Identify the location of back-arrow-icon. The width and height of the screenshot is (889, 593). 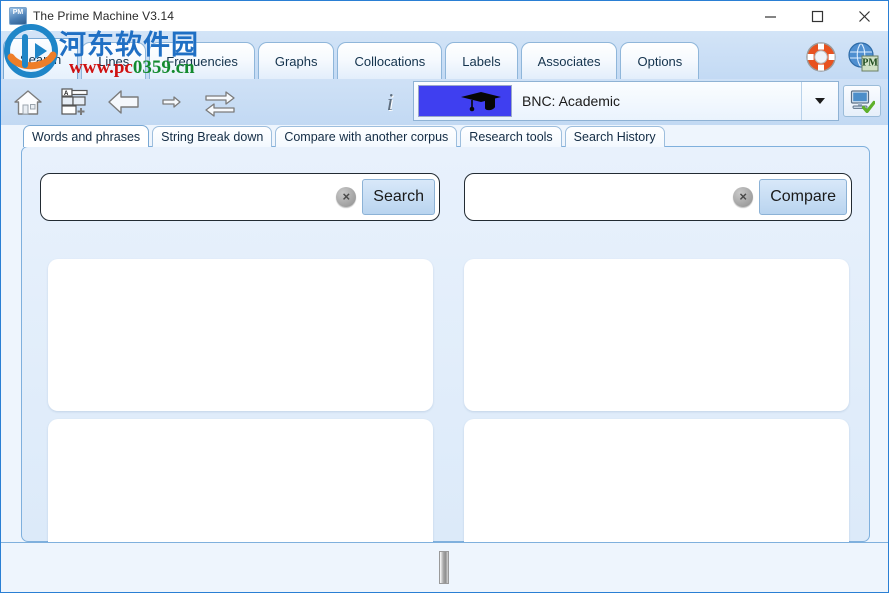
(124, 102).